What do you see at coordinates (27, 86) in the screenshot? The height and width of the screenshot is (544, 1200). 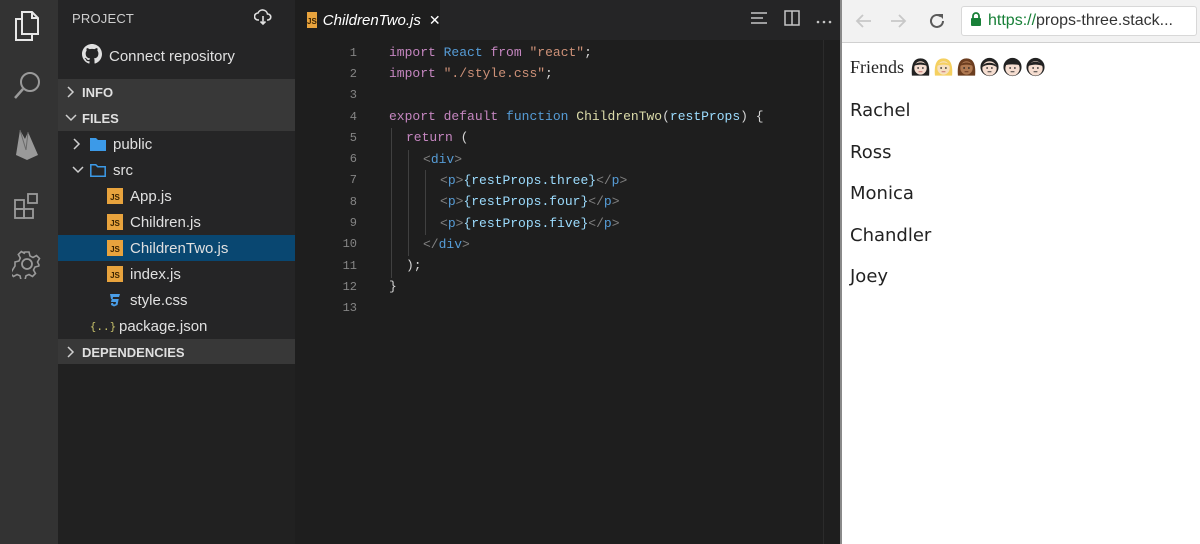 I see `search-icon` at bounding box center [27, 86].